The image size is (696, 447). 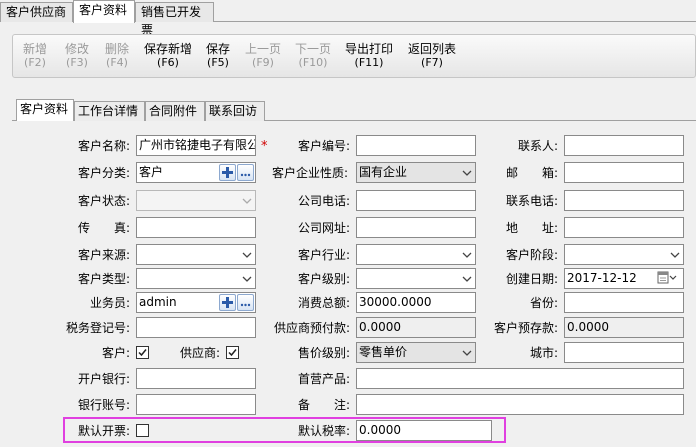 I want to click on province-input, so click(x=624, y=302).